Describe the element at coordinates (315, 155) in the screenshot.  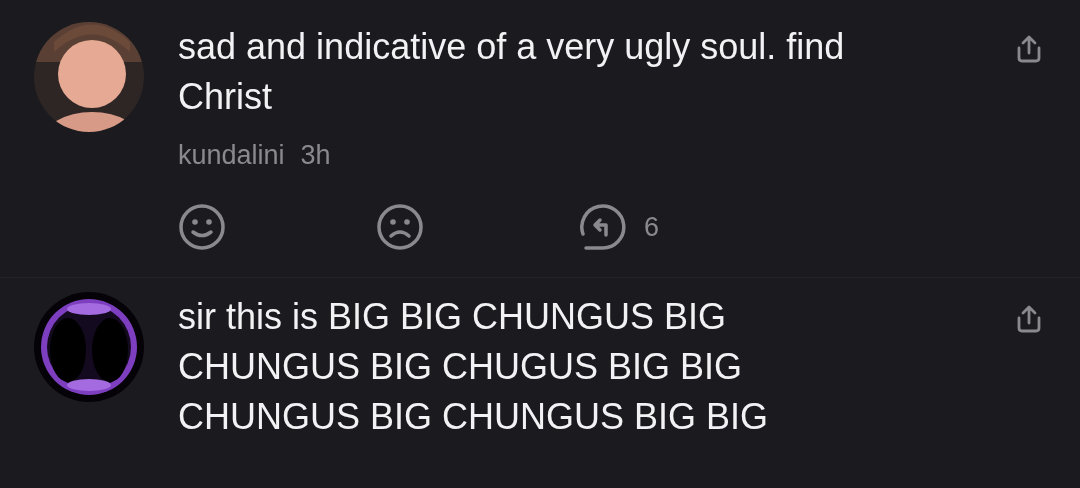
I see `timestamp: 3h` at that location.